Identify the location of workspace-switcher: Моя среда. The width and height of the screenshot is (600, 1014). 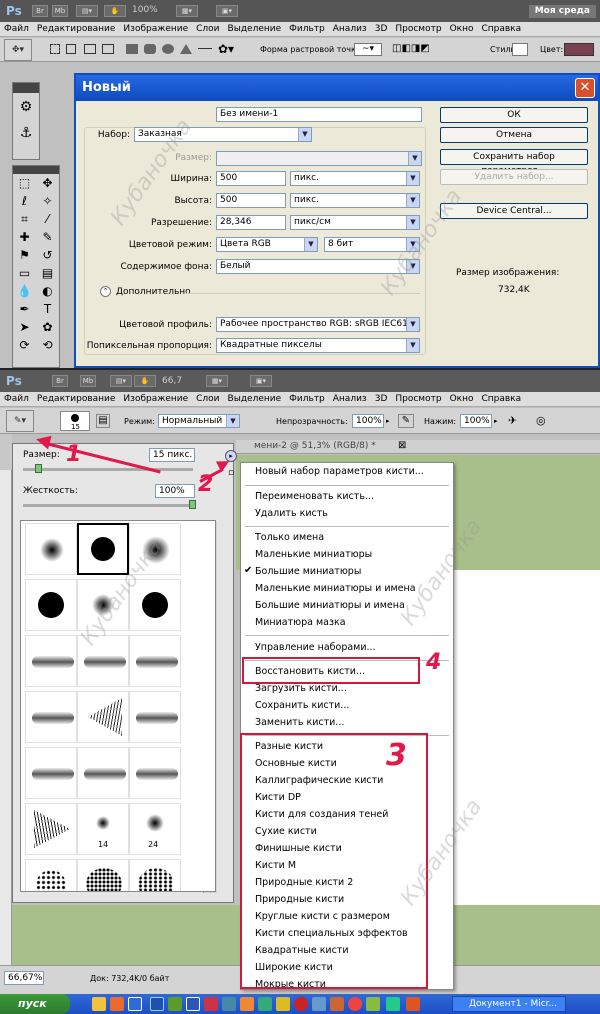
(562, 11).